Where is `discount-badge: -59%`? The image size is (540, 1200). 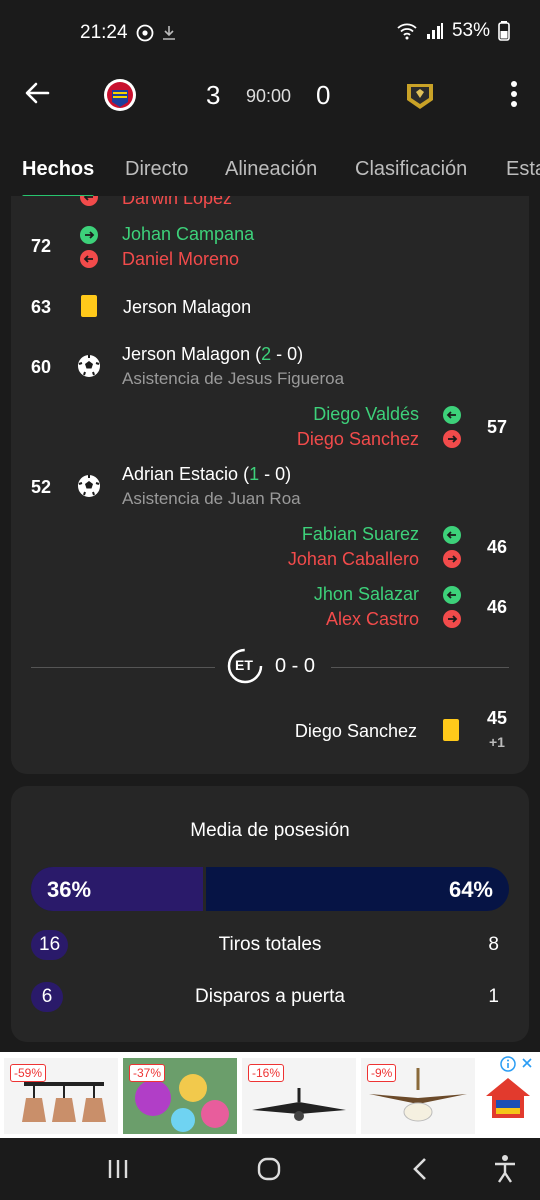
discount-badge: -59% is located at coordinates (28, 1073).